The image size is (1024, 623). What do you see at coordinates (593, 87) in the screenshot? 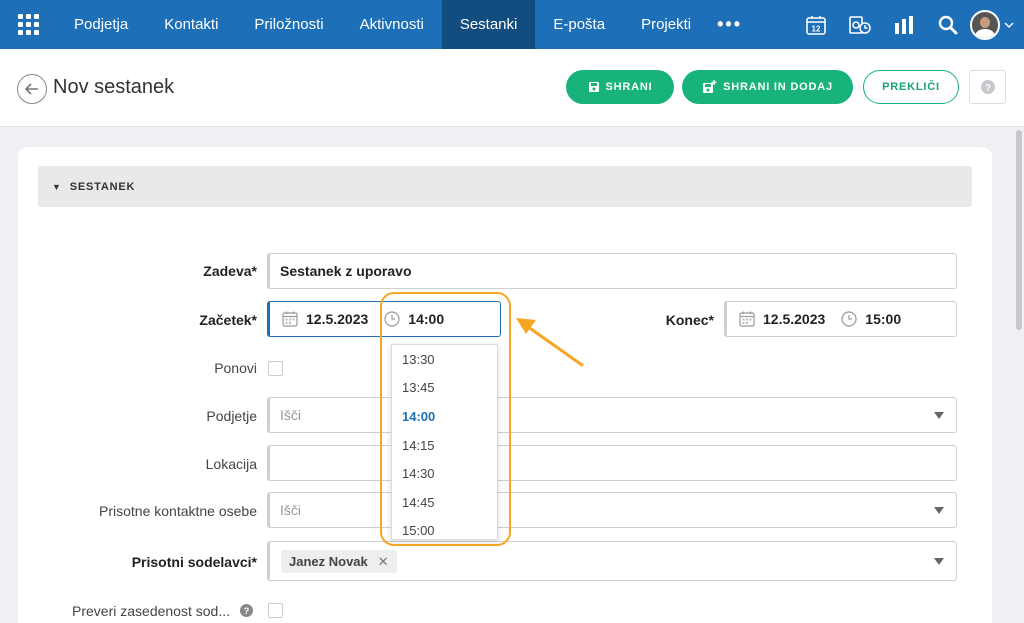
I see `floppy-icon` at bounding box center [593, 87].